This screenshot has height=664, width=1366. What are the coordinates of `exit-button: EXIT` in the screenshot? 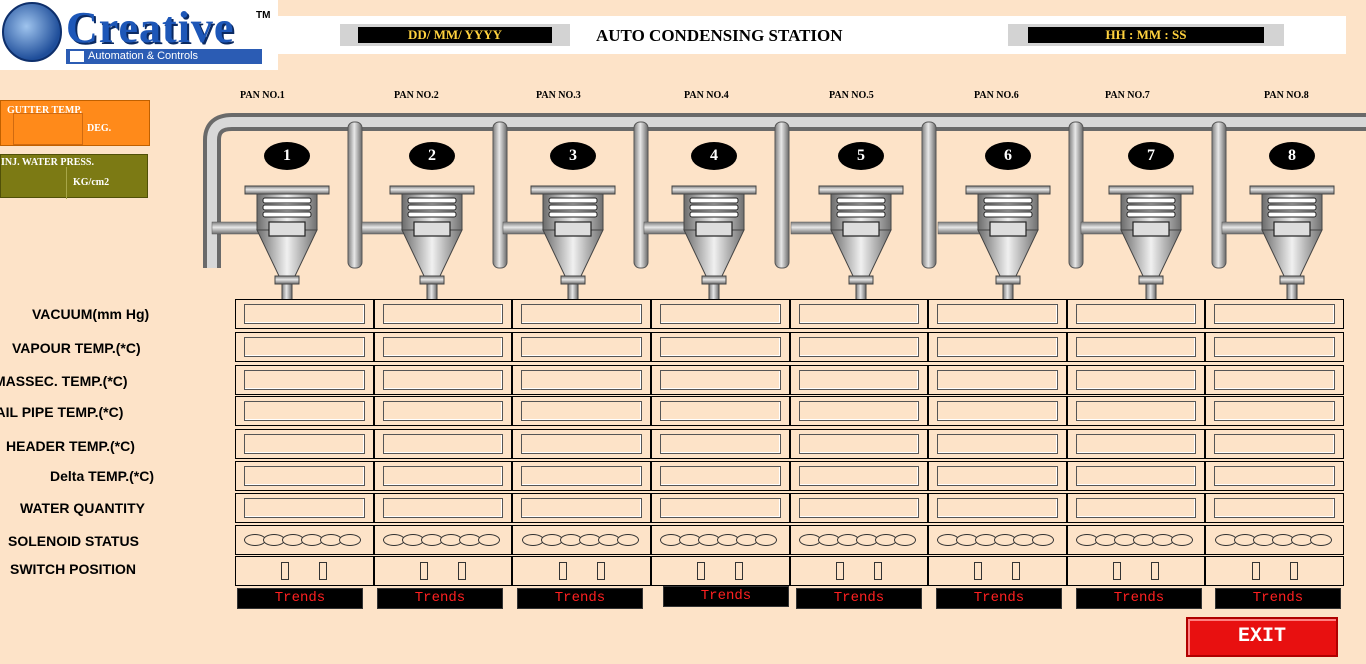 It's located at (1262, 637).